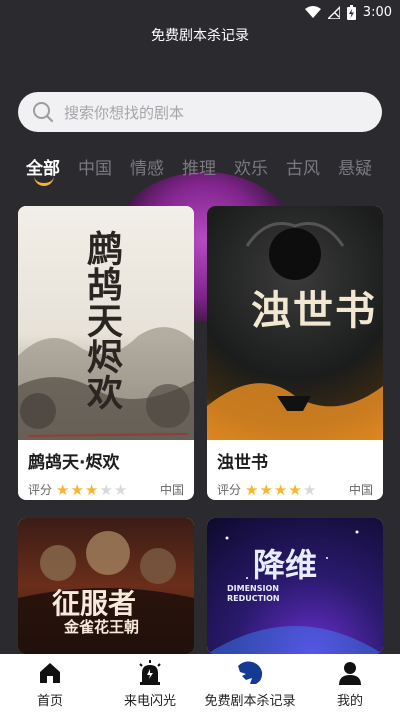 Image resolution: width=400 pixels, height=712 pixels. I want to click on tab-mystery: 推理, so click(199, 171).